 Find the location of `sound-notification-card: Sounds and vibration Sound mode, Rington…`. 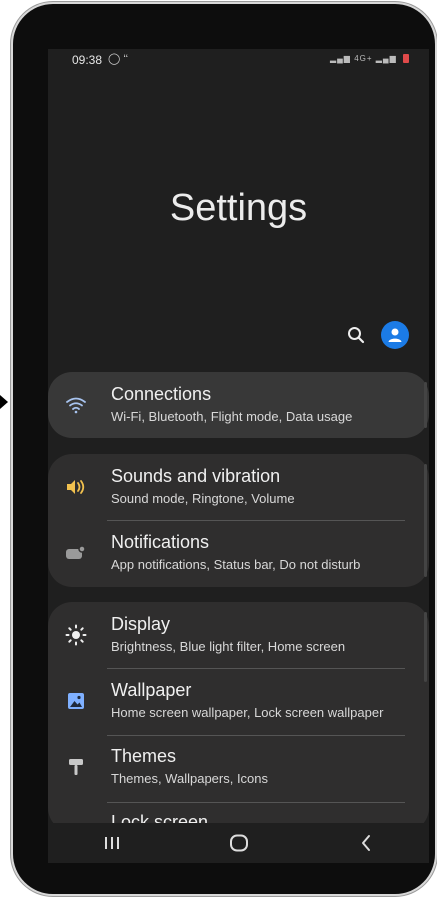

sound-notification-card: Sounds and vibration Sound mode, Rington… is located at coordinates (238, 520).